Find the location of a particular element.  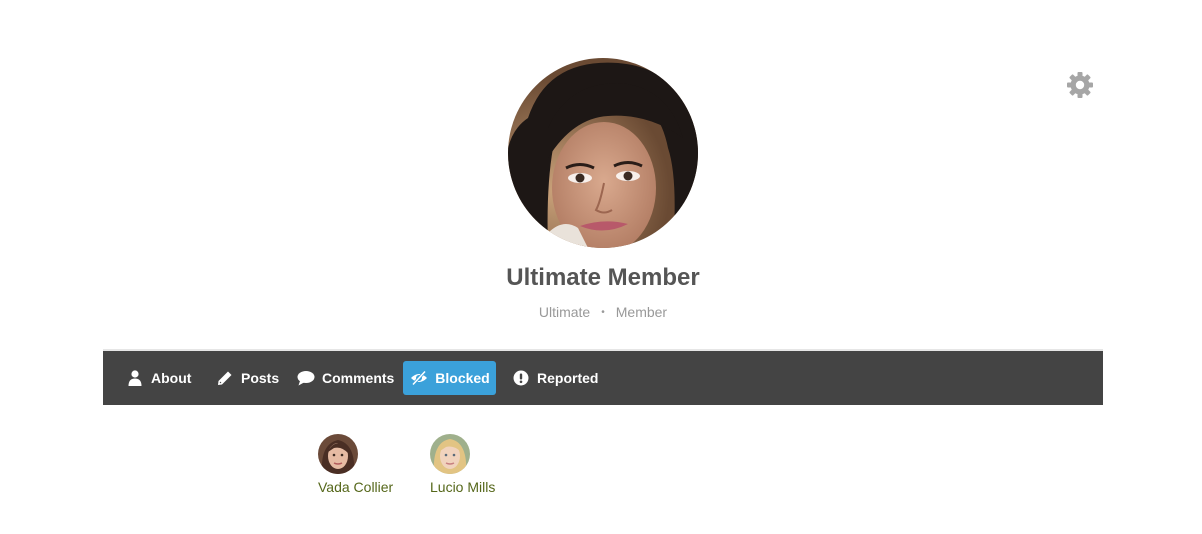

tab-blocked: Blocked is located at coordinates (449, 378).